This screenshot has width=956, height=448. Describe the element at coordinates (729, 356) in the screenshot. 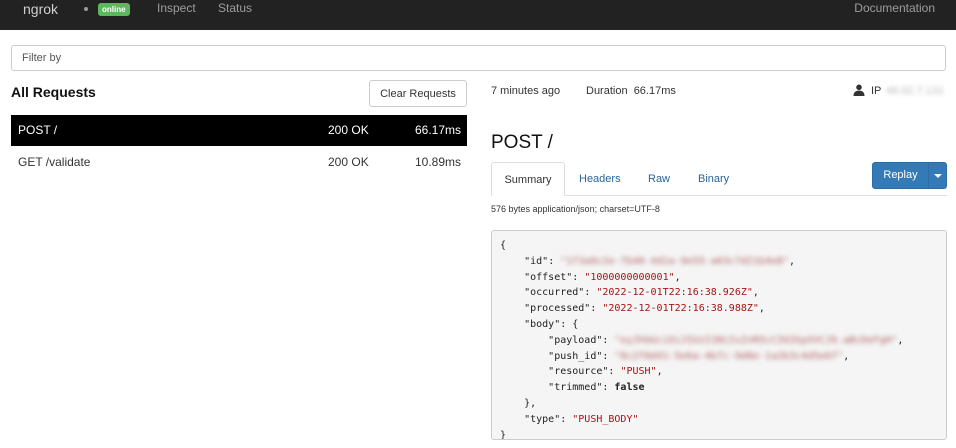

I see `redacted-value: "8c2f0d41-5e6a-4b7c-9d8e-1a2b3c4d5e6f"` at that location.